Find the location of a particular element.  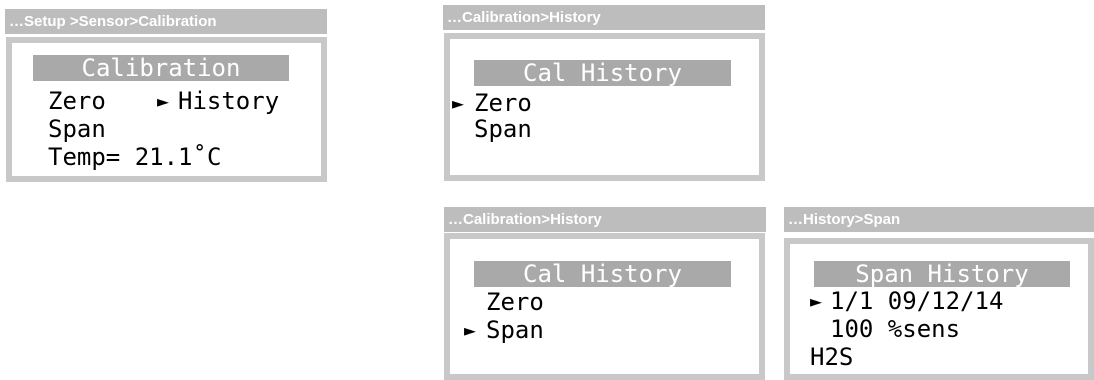

breadcrumb: …Setup >Sensor>Calibration is located at coordinates (166, 21).